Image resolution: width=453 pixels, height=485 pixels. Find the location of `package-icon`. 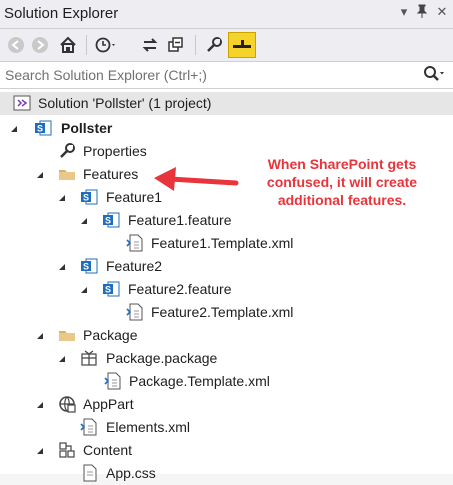

package-icon is located at coordinates (89, 358).